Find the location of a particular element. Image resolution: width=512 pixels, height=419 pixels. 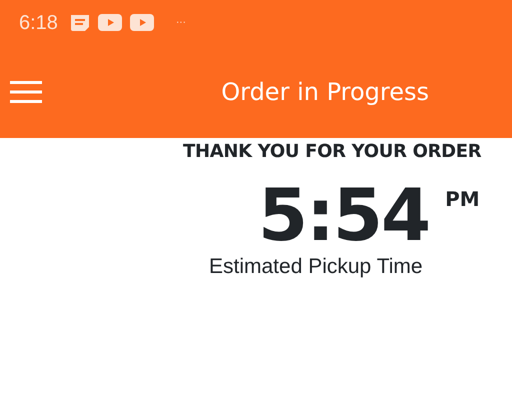

thank-you-heading: THANK YOU FOR YOUR ORDER is located at coordinates (332, 151).